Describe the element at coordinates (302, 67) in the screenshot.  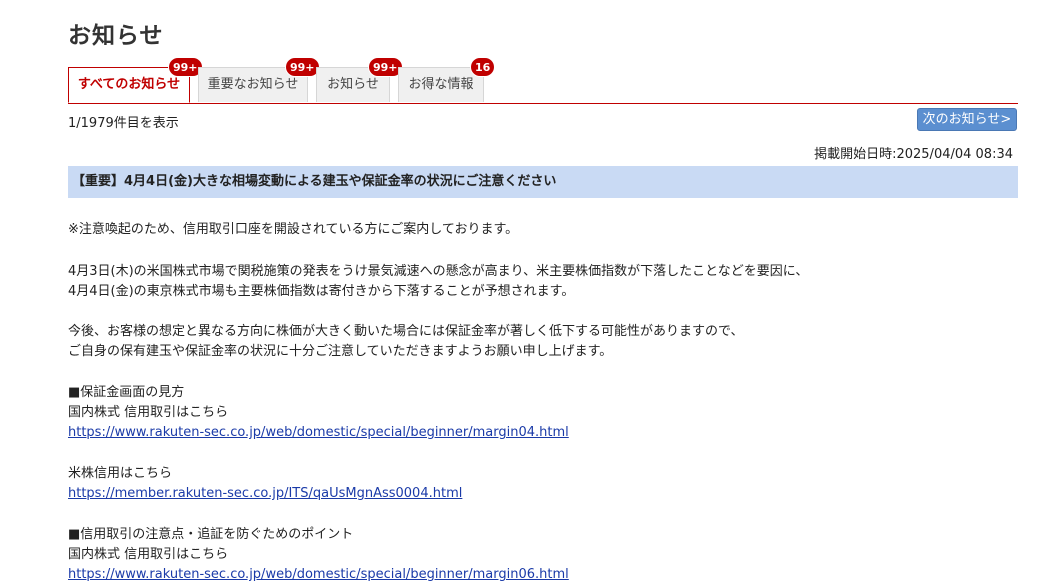
I see `tab-important-notices-badge: 99+` at that location.